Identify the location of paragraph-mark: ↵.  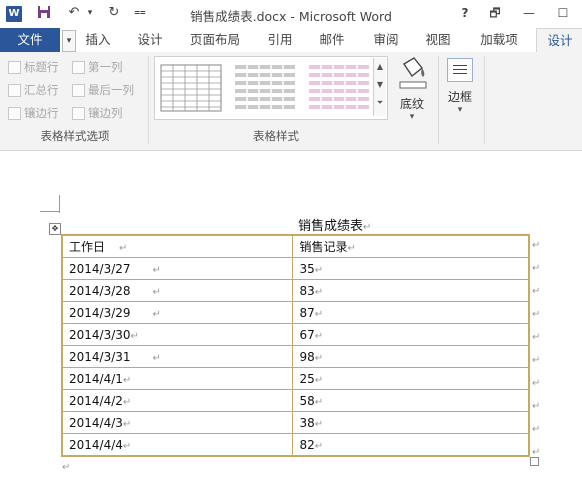
(66, 467).